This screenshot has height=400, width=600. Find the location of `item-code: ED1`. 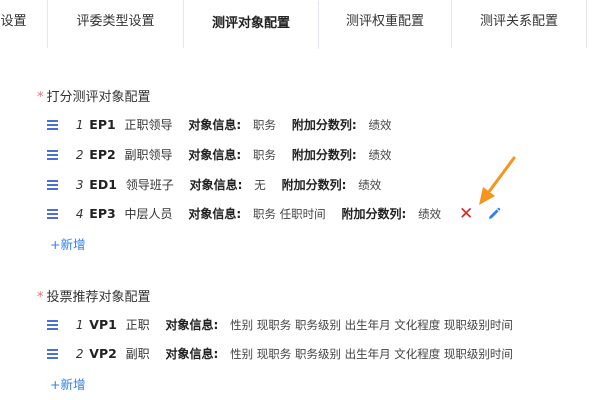

item-code: ED1 is located at coordinates (103, 184).